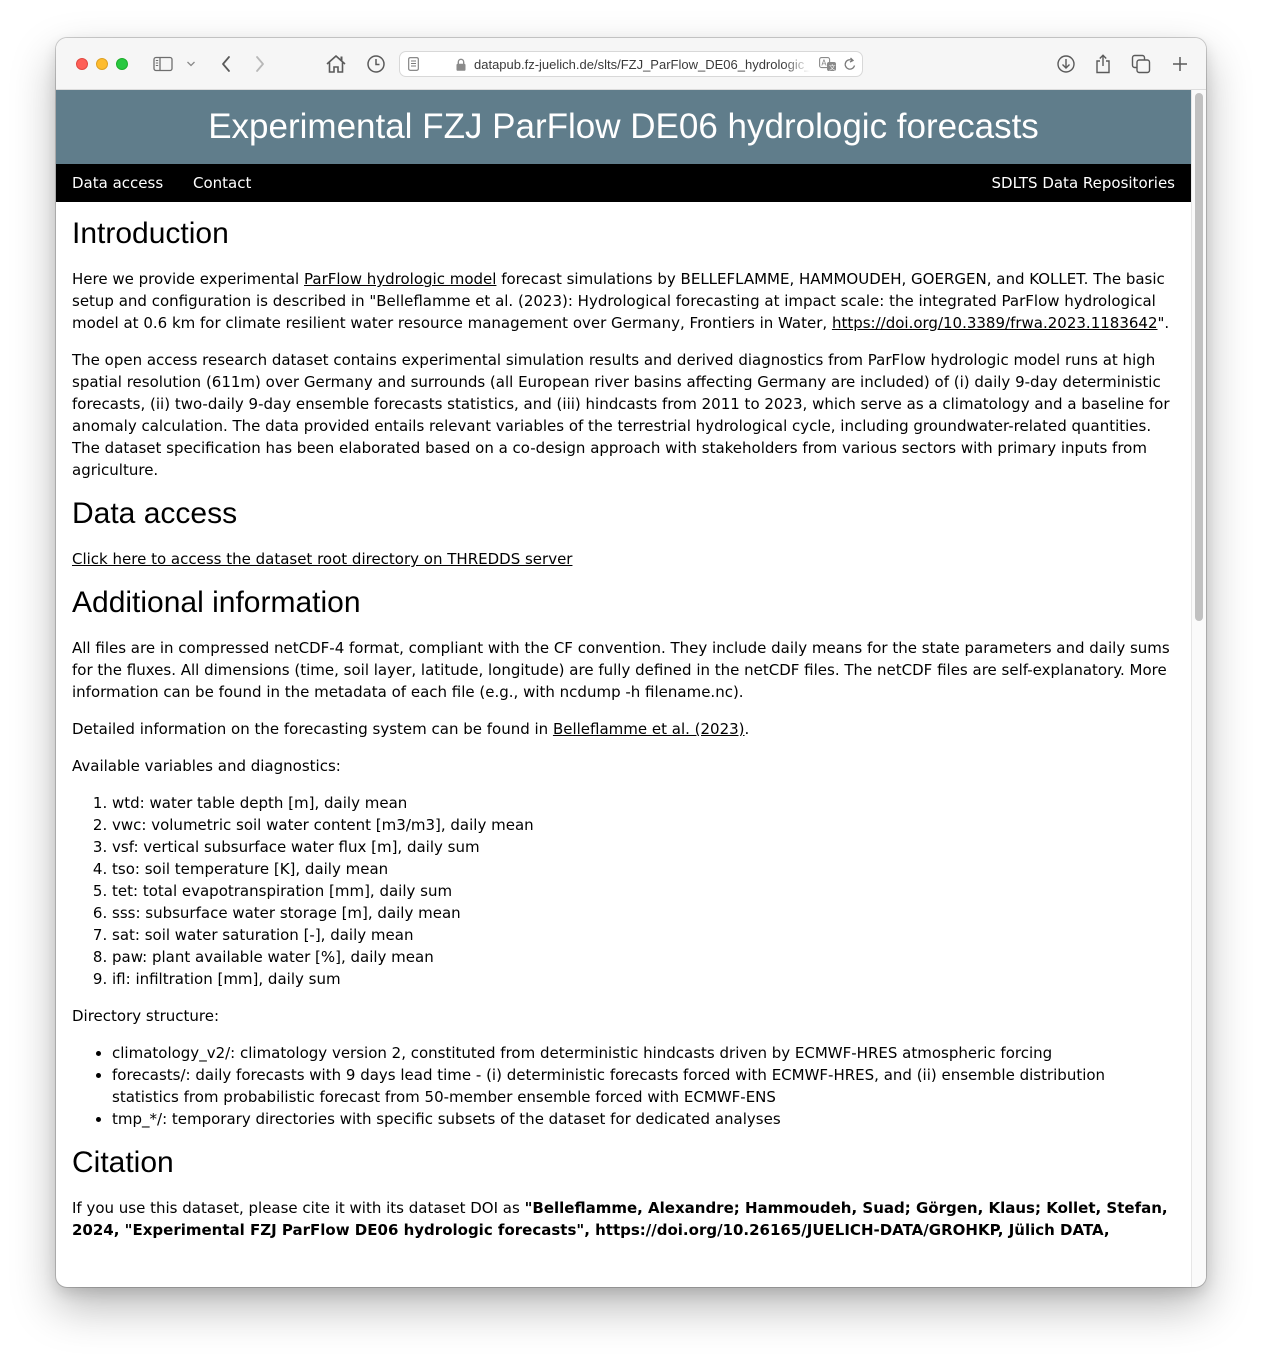 This screenshot has width=1262, height=1362. Describe the element at coordinates (644, 869) in the screenshot. I see `list-item: tso: soil temperature [K], daily mean` at that location.